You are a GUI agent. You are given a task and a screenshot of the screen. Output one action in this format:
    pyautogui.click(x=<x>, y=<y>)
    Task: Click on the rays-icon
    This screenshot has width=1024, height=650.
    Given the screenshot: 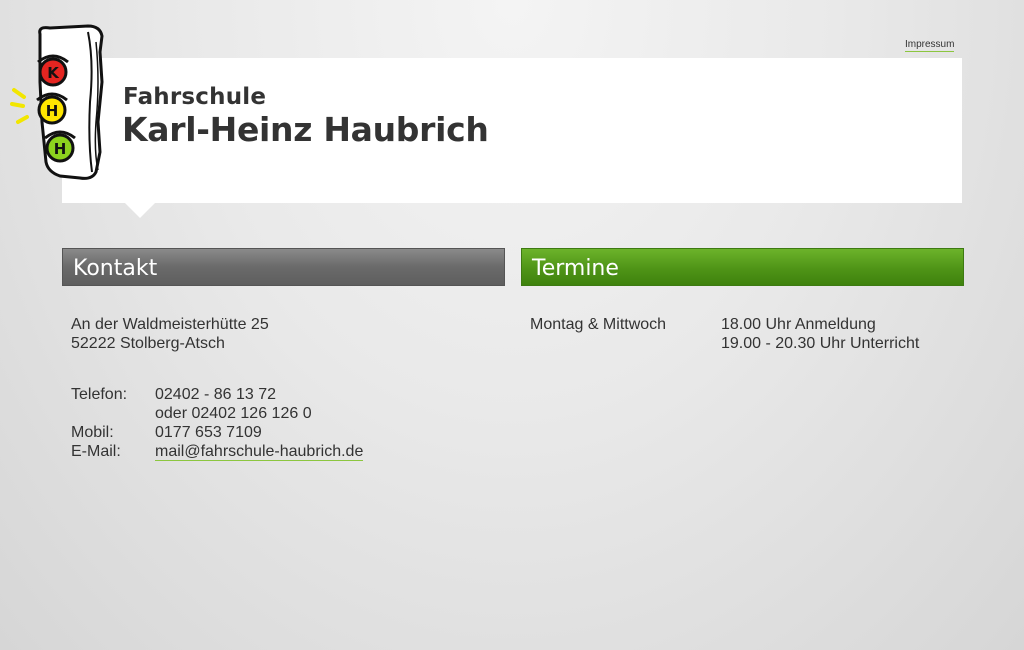 What is the action you would take?
    pyautogui.click(x=19, y=106)
    